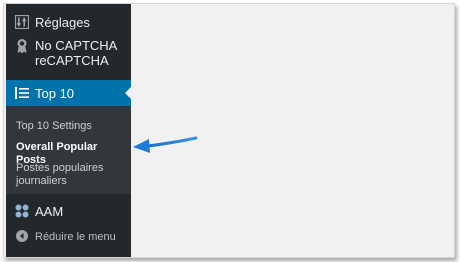  What do you see at coordinates (70, 126) in the screenshot?
I see `submenu-item-top-10-settings: Top 10 Settings` at bounding box center [70, 126].